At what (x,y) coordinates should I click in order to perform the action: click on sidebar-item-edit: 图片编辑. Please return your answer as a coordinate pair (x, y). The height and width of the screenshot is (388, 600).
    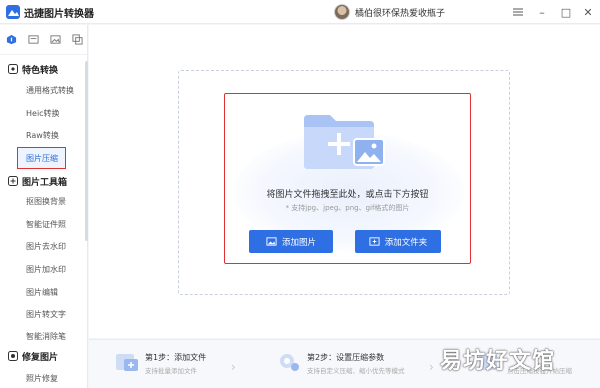
    Looking at the image, I should click on (42, 292).